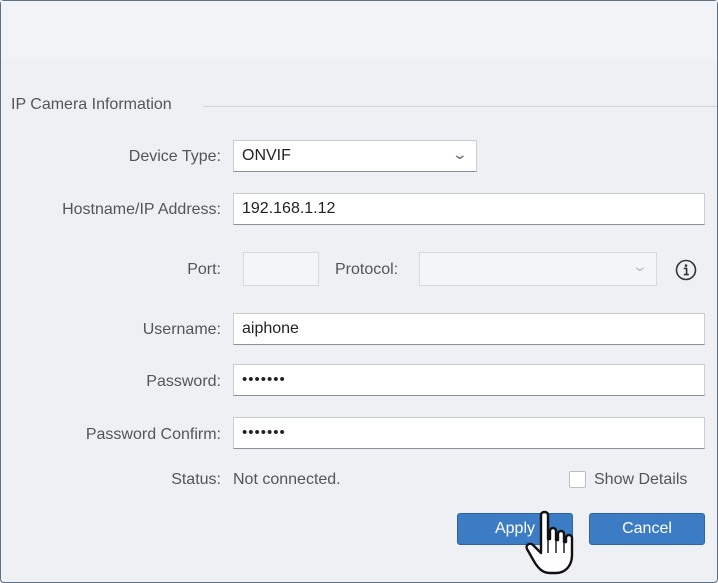 This screenshot has width=718, height=583. What do you see at coordinates (538, 269) in the screenshot?
I see `protocol-select: ⌄` at bounding box center [538, 269].